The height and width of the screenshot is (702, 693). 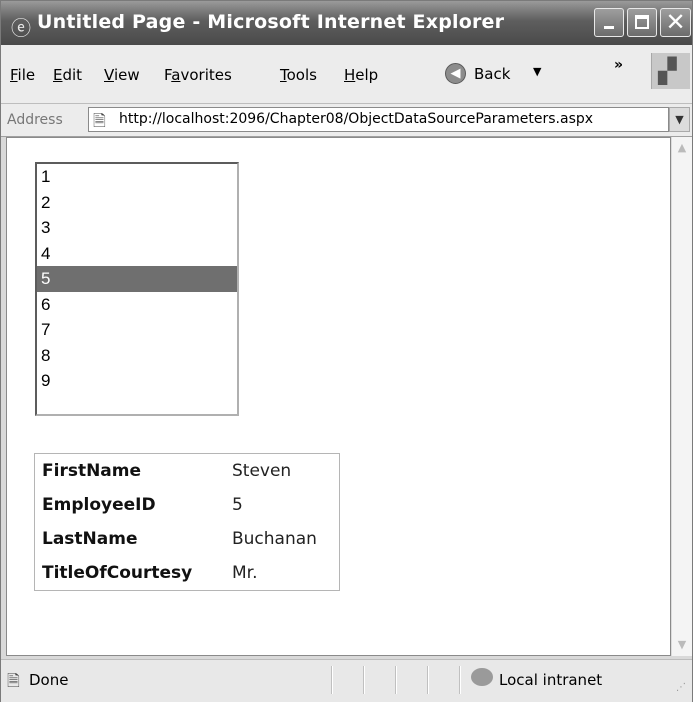 What do you see at coordinates (262, 471) in the screenshot?
I see `field-value: Steven` at bounding box center [262, 471].